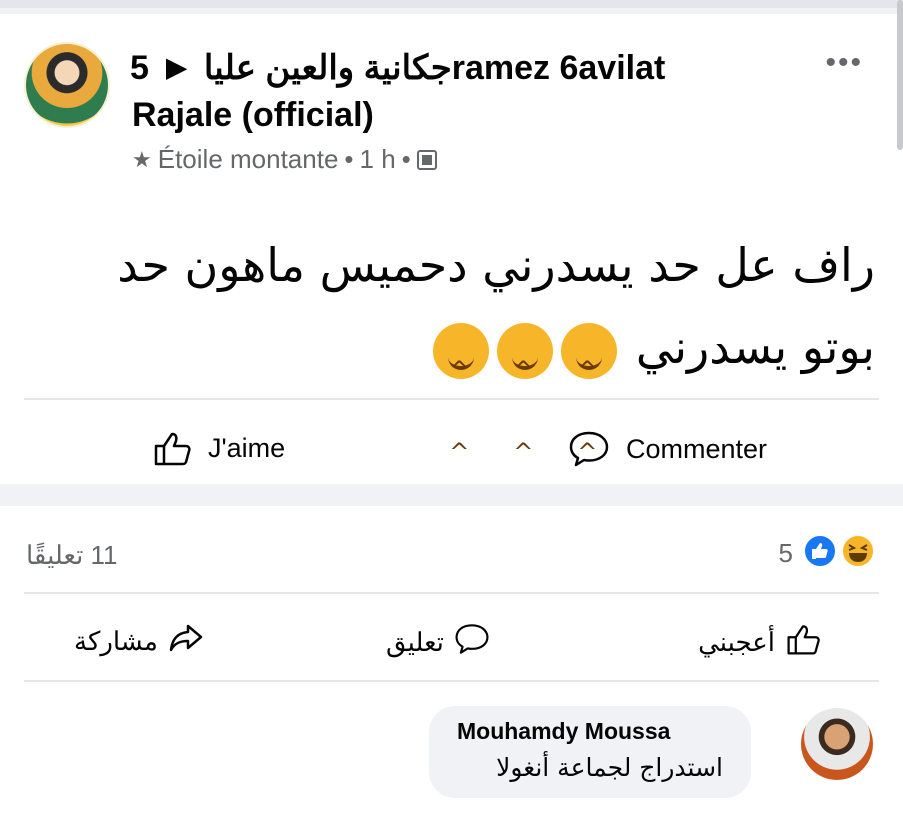 The image size is (903, 818). Describe the element at coordinates (837, 744) in the screenshot. I see `commenter-avatar` at that location.